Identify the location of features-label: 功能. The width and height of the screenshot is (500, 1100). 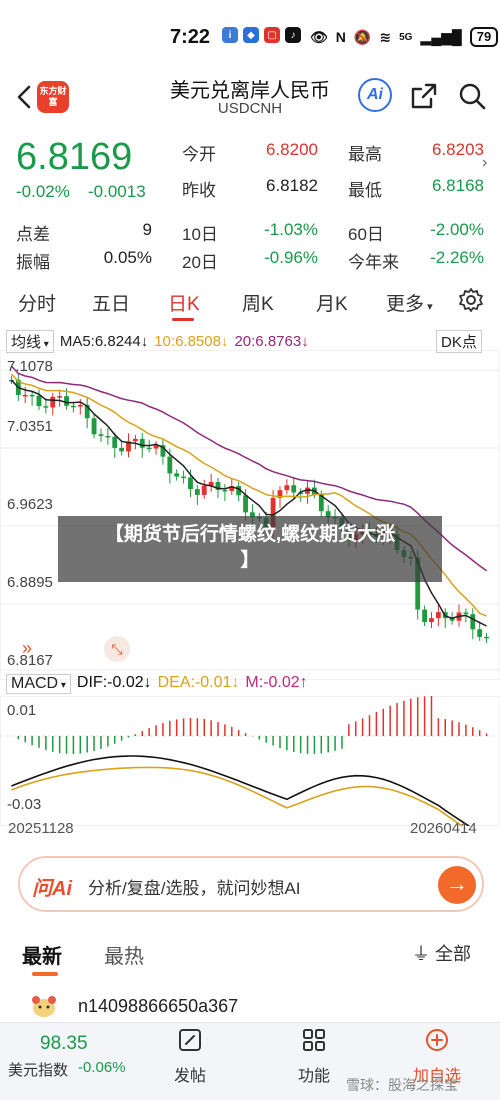
(313, 1076).